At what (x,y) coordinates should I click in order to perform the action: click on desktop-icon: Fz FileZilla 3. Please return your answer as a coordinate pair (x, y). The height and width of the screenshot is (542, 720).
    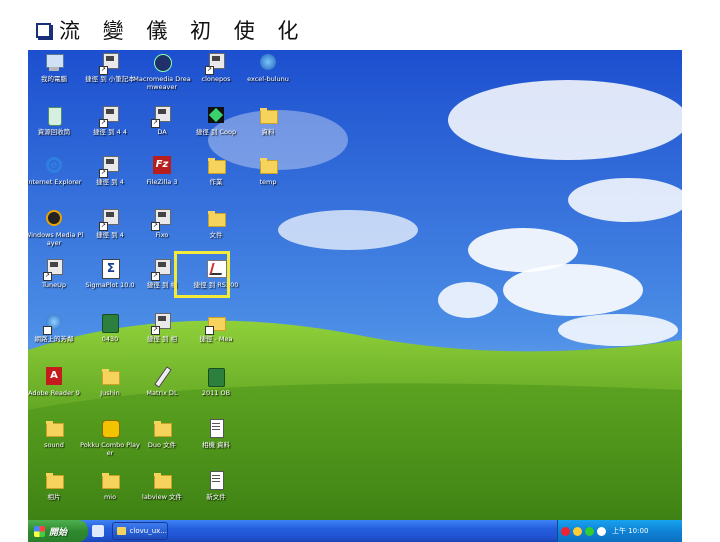
    Looking at the image, I should click on (162, 170).